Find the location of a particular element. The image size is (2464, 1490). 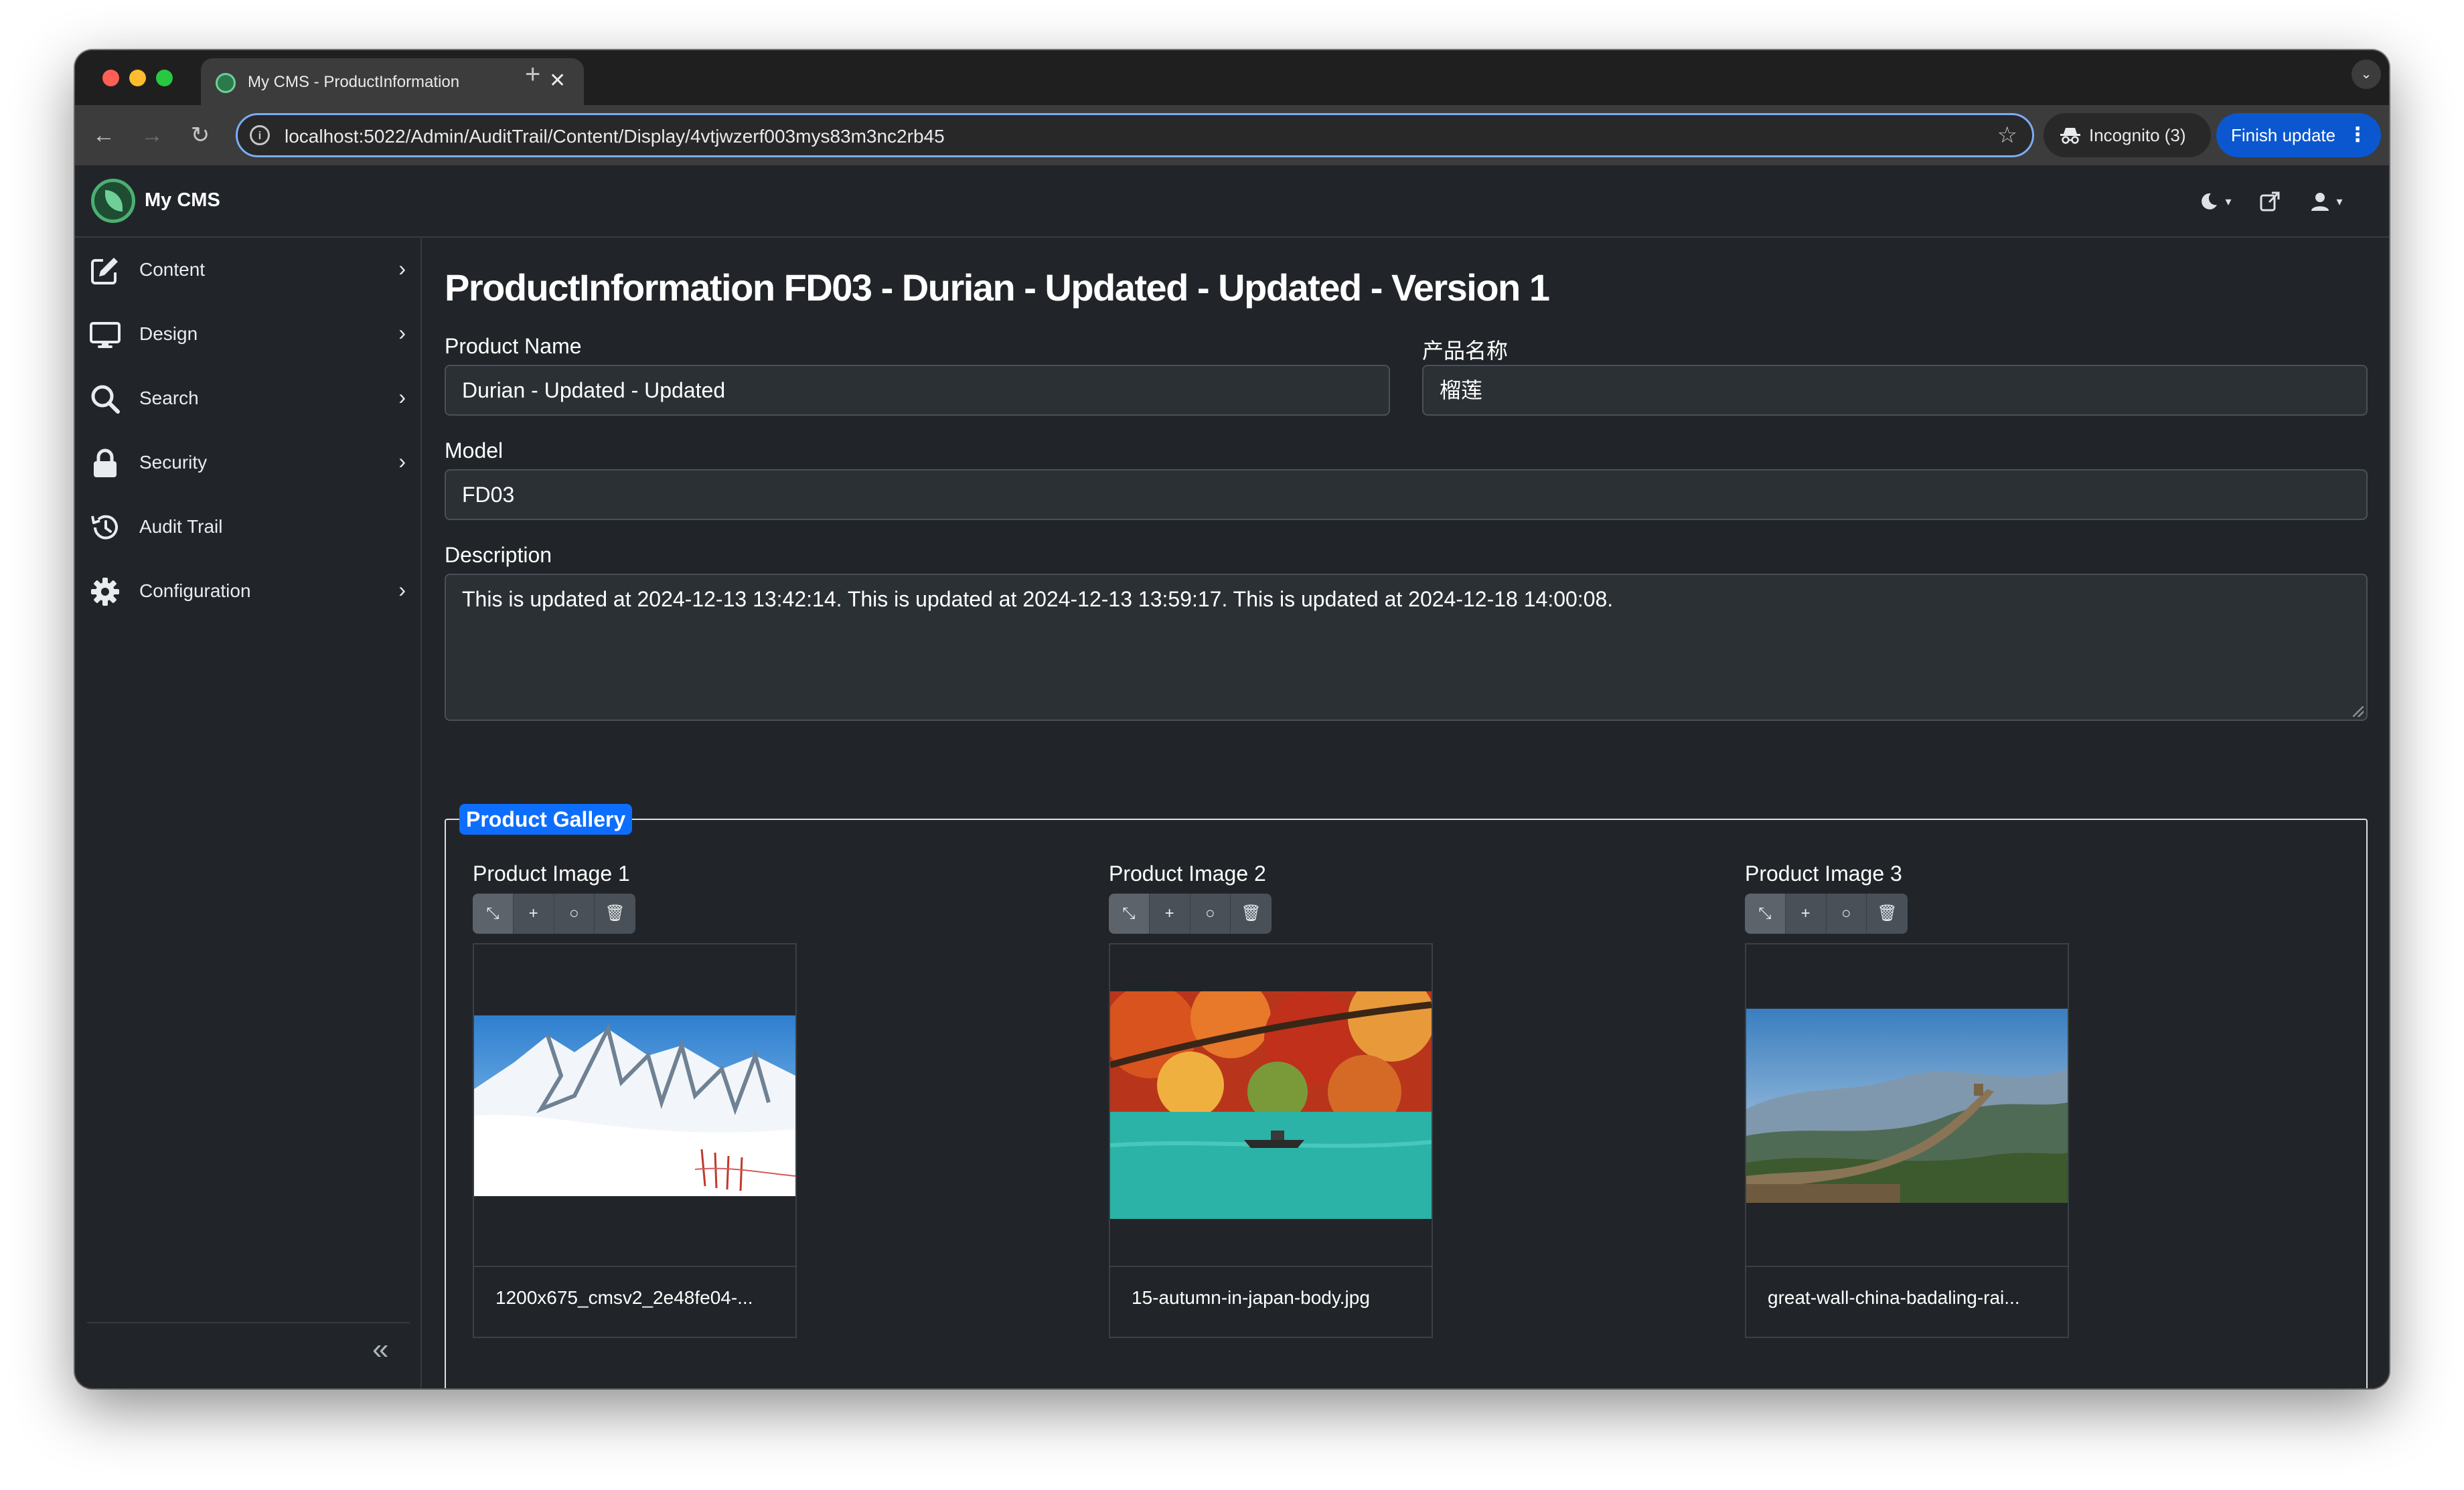

sidebar-divider is located at coordinates (248, 1322).